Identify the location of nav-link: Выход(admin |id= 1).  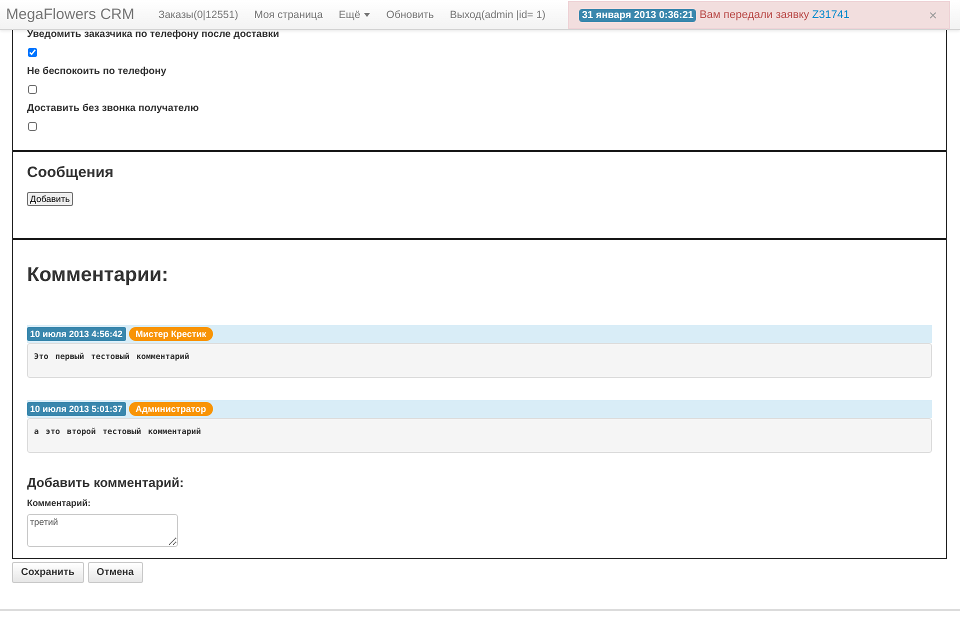
(498, 14).